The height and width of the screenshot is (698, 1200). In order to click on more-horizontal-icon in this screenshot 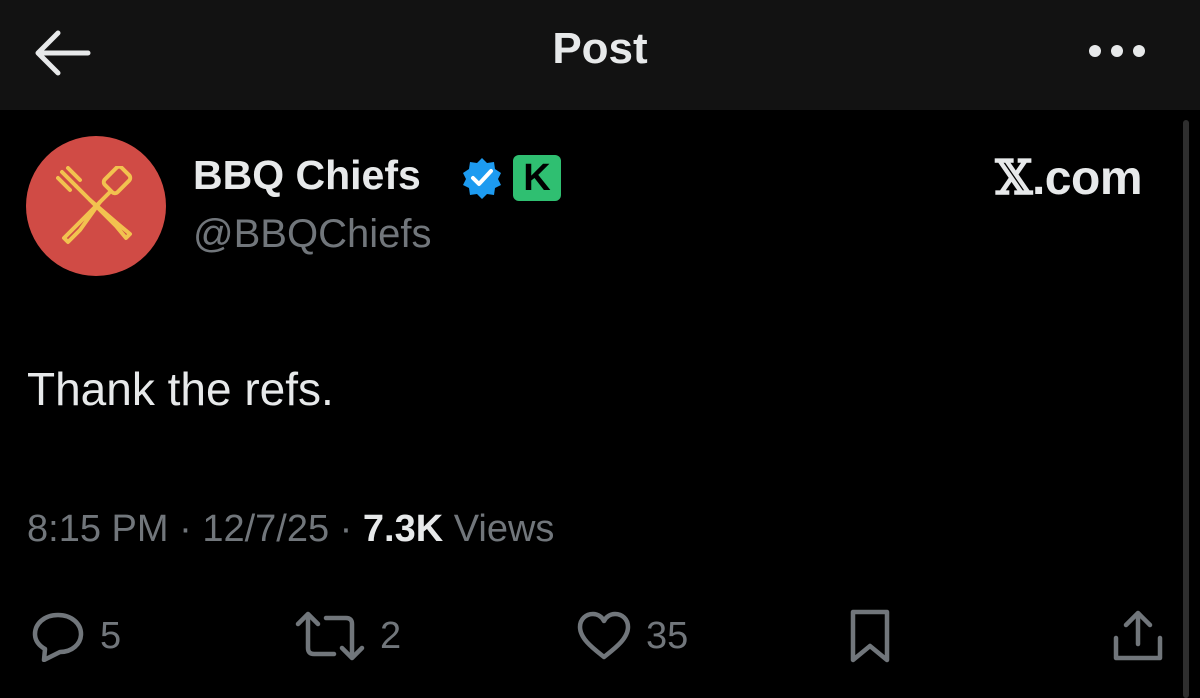, I will do `click(1117, 51)`.